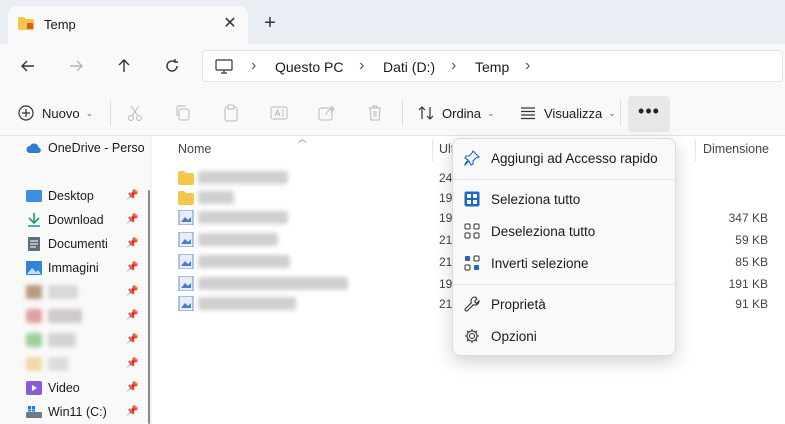 Image resolution: width=785 pixels, height=424 pixels. I want to click on menu-item-label: Inverti selezione, so click(540, 263).